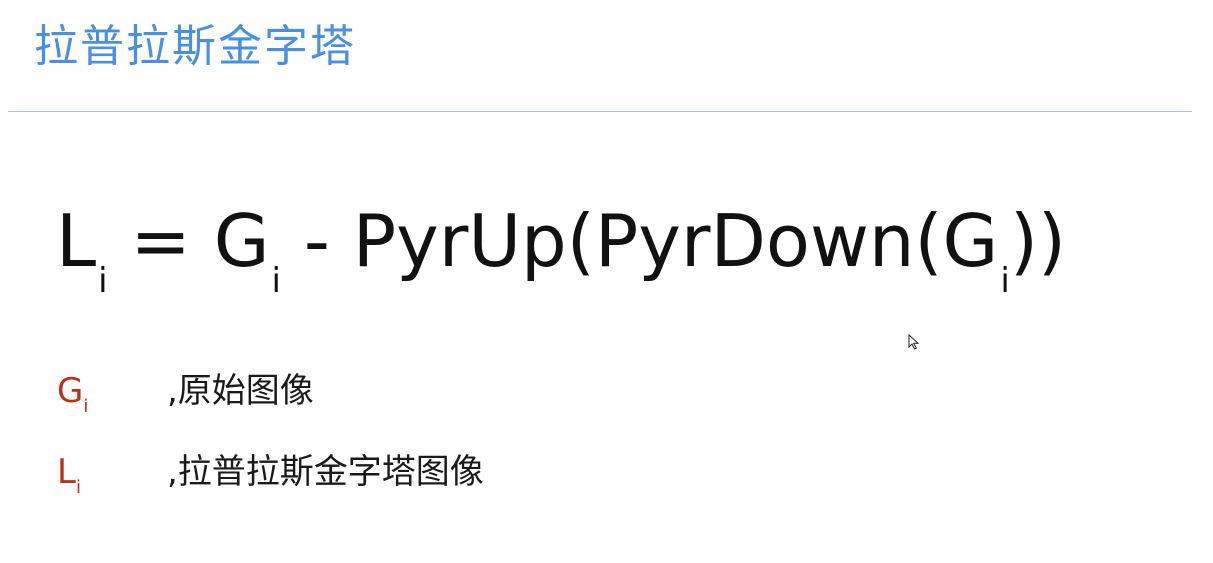 The width and height of the screenshot is (1213, 563). I want to click on formula-function: PyrUp(PyrDown(G, so click(675, 241).